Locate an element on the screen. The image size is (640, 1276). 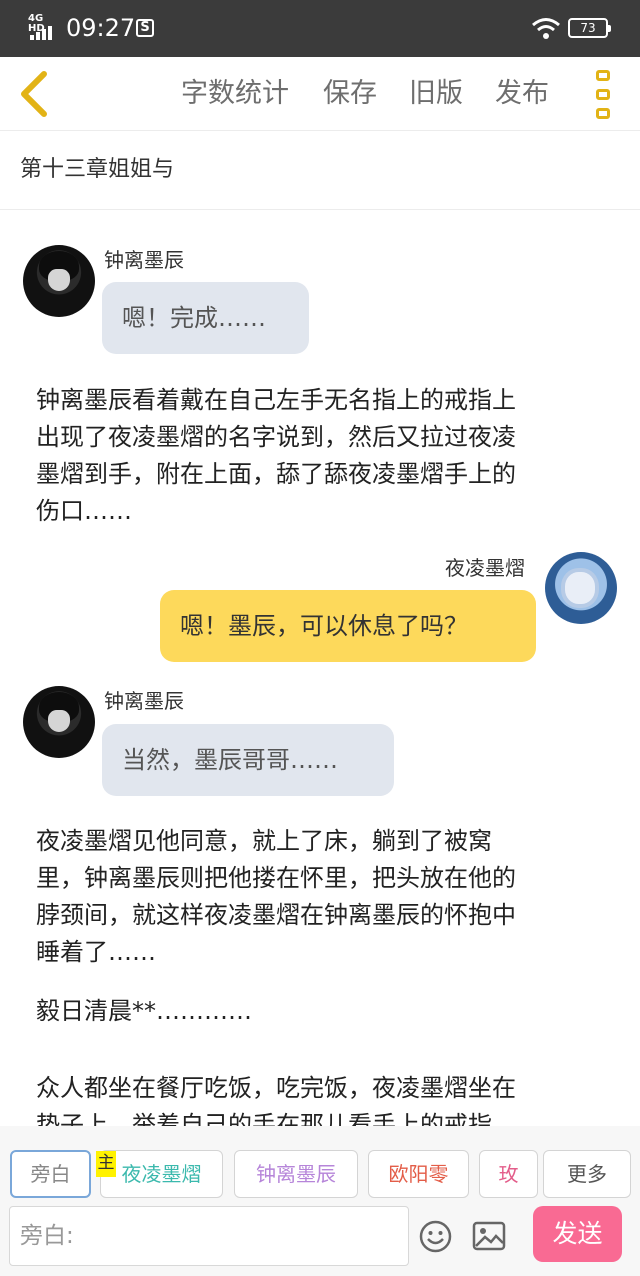
narration-line: 里，钟离墨辰则把他搂在怀里，把头放在他的 is located at coordinates (276, 878).